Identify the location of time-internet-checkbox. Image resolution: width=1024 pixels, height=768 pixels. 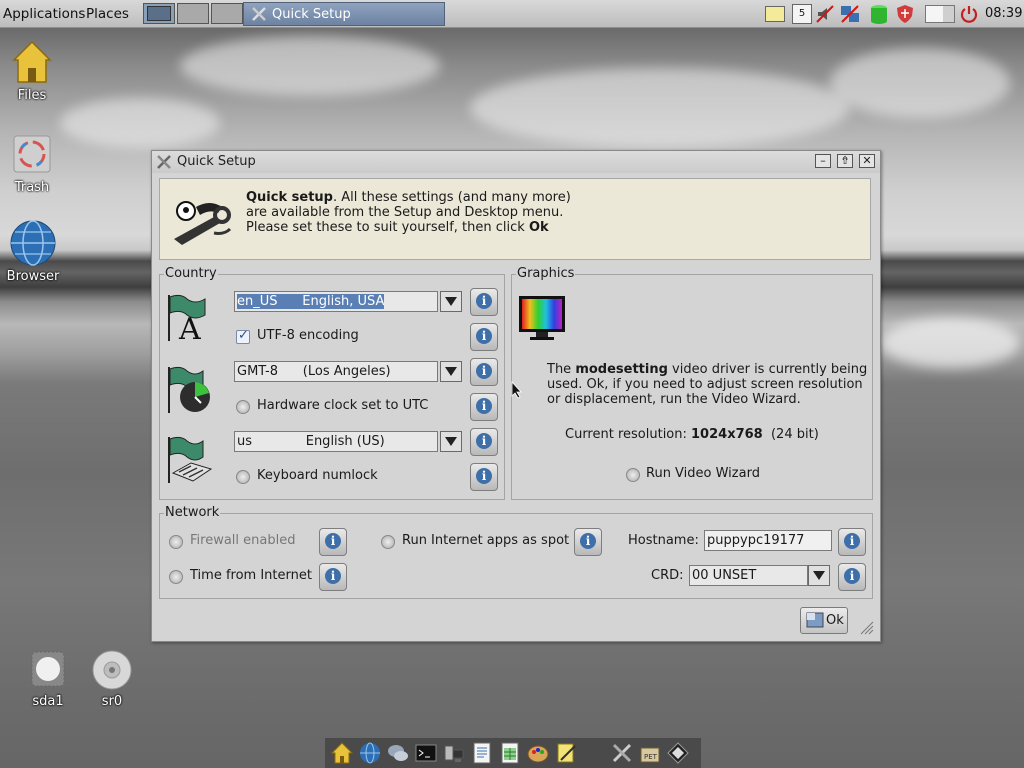
(176, 577).